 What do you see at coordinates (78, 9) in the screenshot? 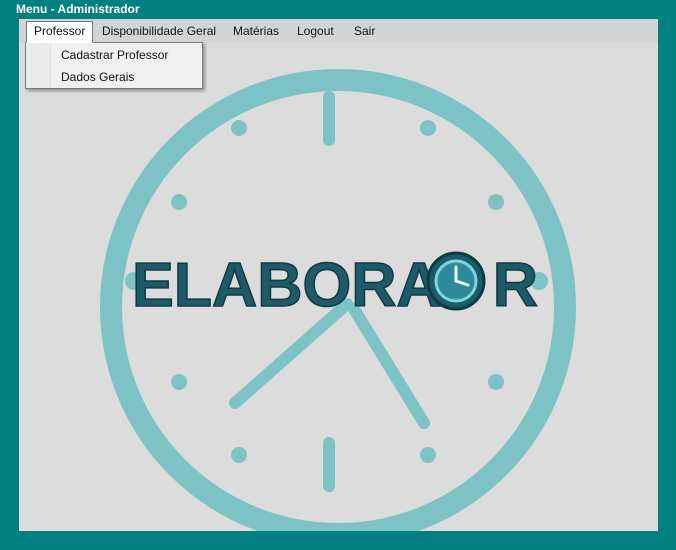
I see `window-title: Menu - Administrador` at bounding box center [78, 9].